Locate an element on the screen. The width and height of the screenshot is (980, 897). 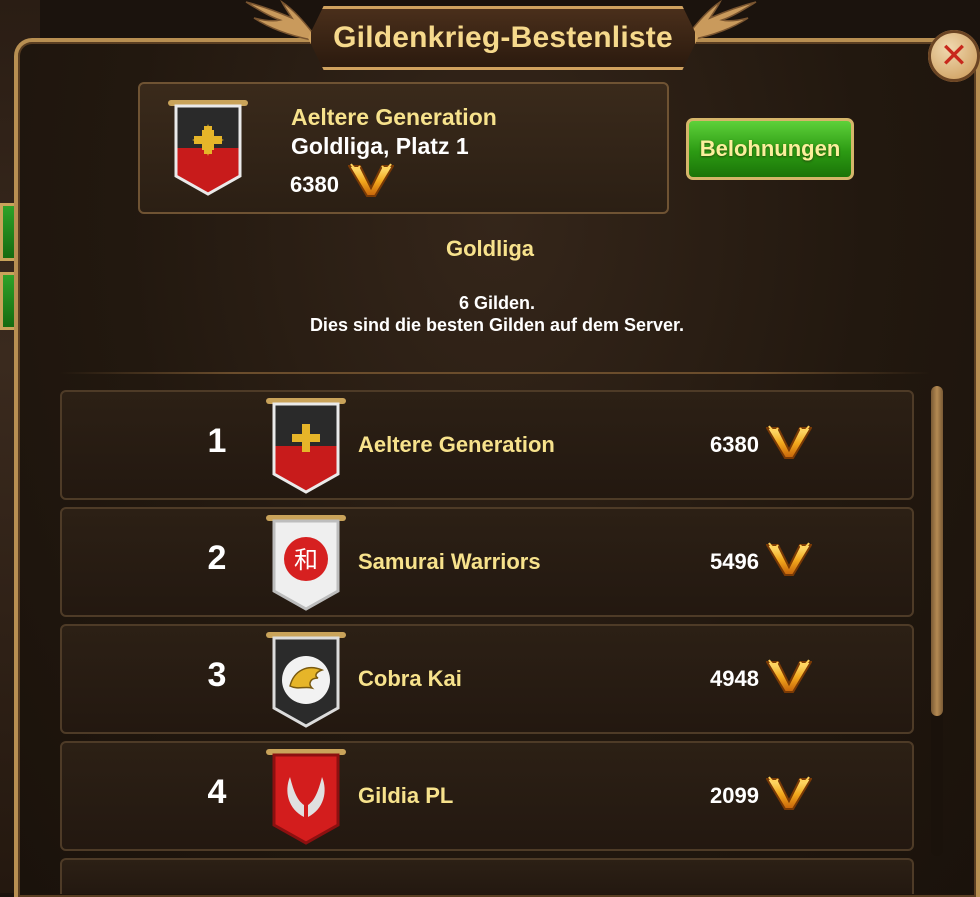
table-row: 4 Gildia PL 2099 is located at coordinates (487, 796).